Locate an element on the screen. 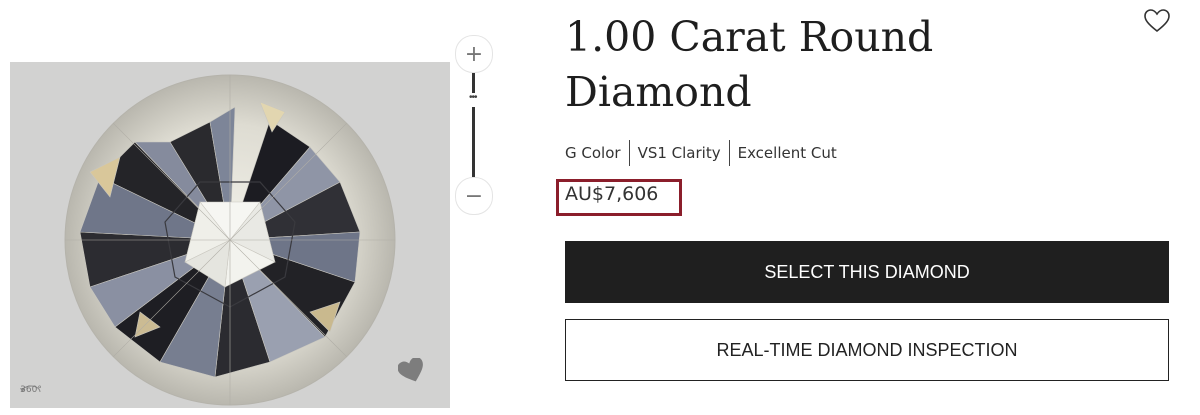 The height and width of the screenshot is (415, 1200). zoom-track-top is located at coordinates (473, 83).